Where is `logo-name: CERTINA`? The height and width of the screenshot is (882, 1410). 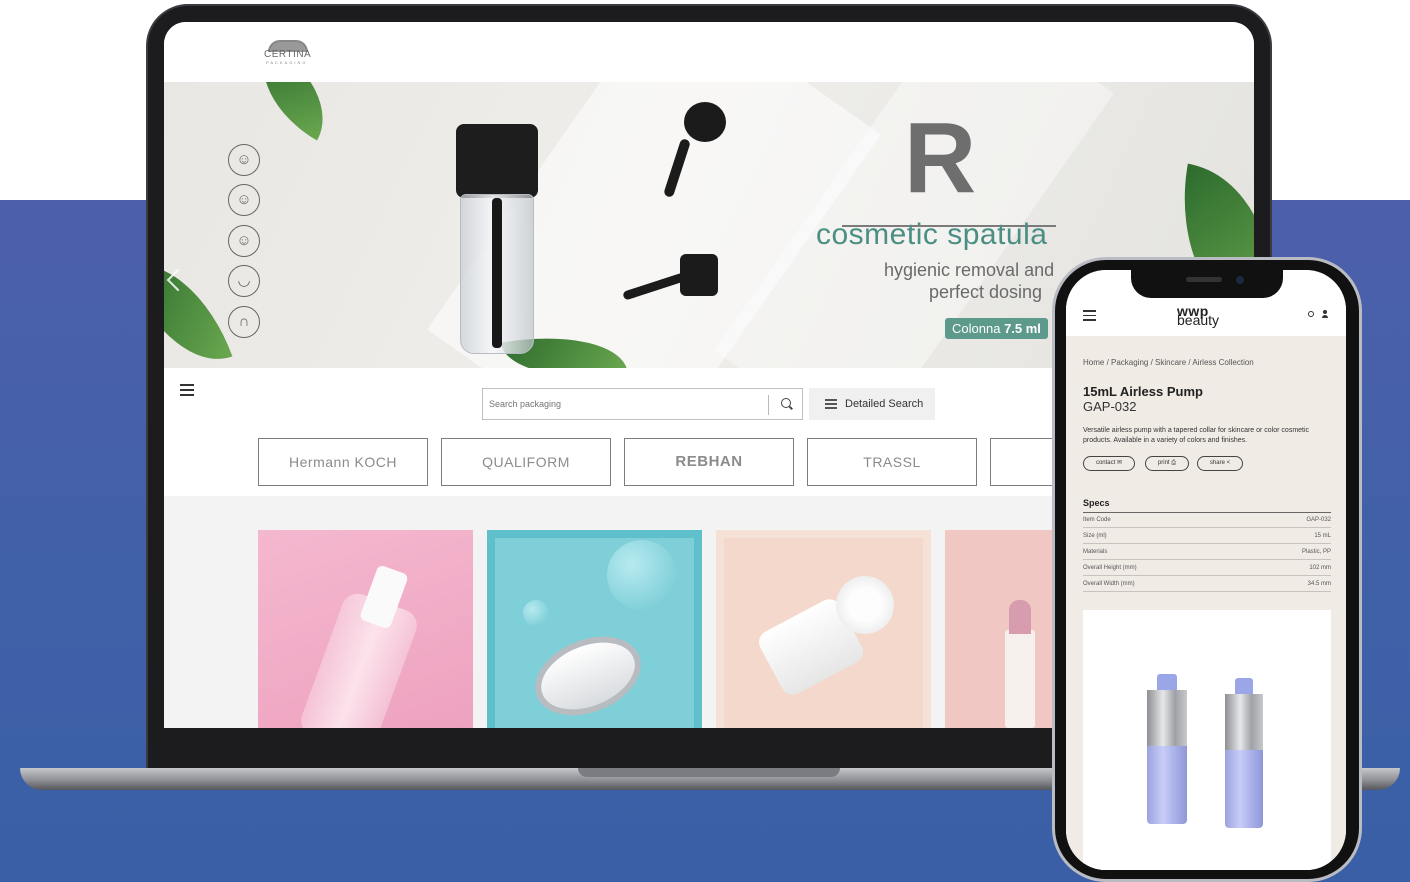
logo-name: CERTINA is located at coordinates (288, 54).